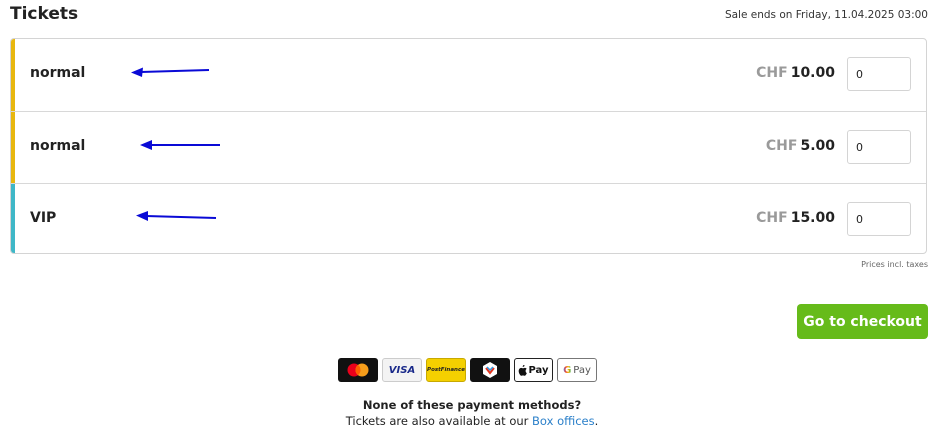 Image resolution: width=944 pixels, height=435 pixels. I want to click on ticket-price: CHF 10.00, so click(795, 73).